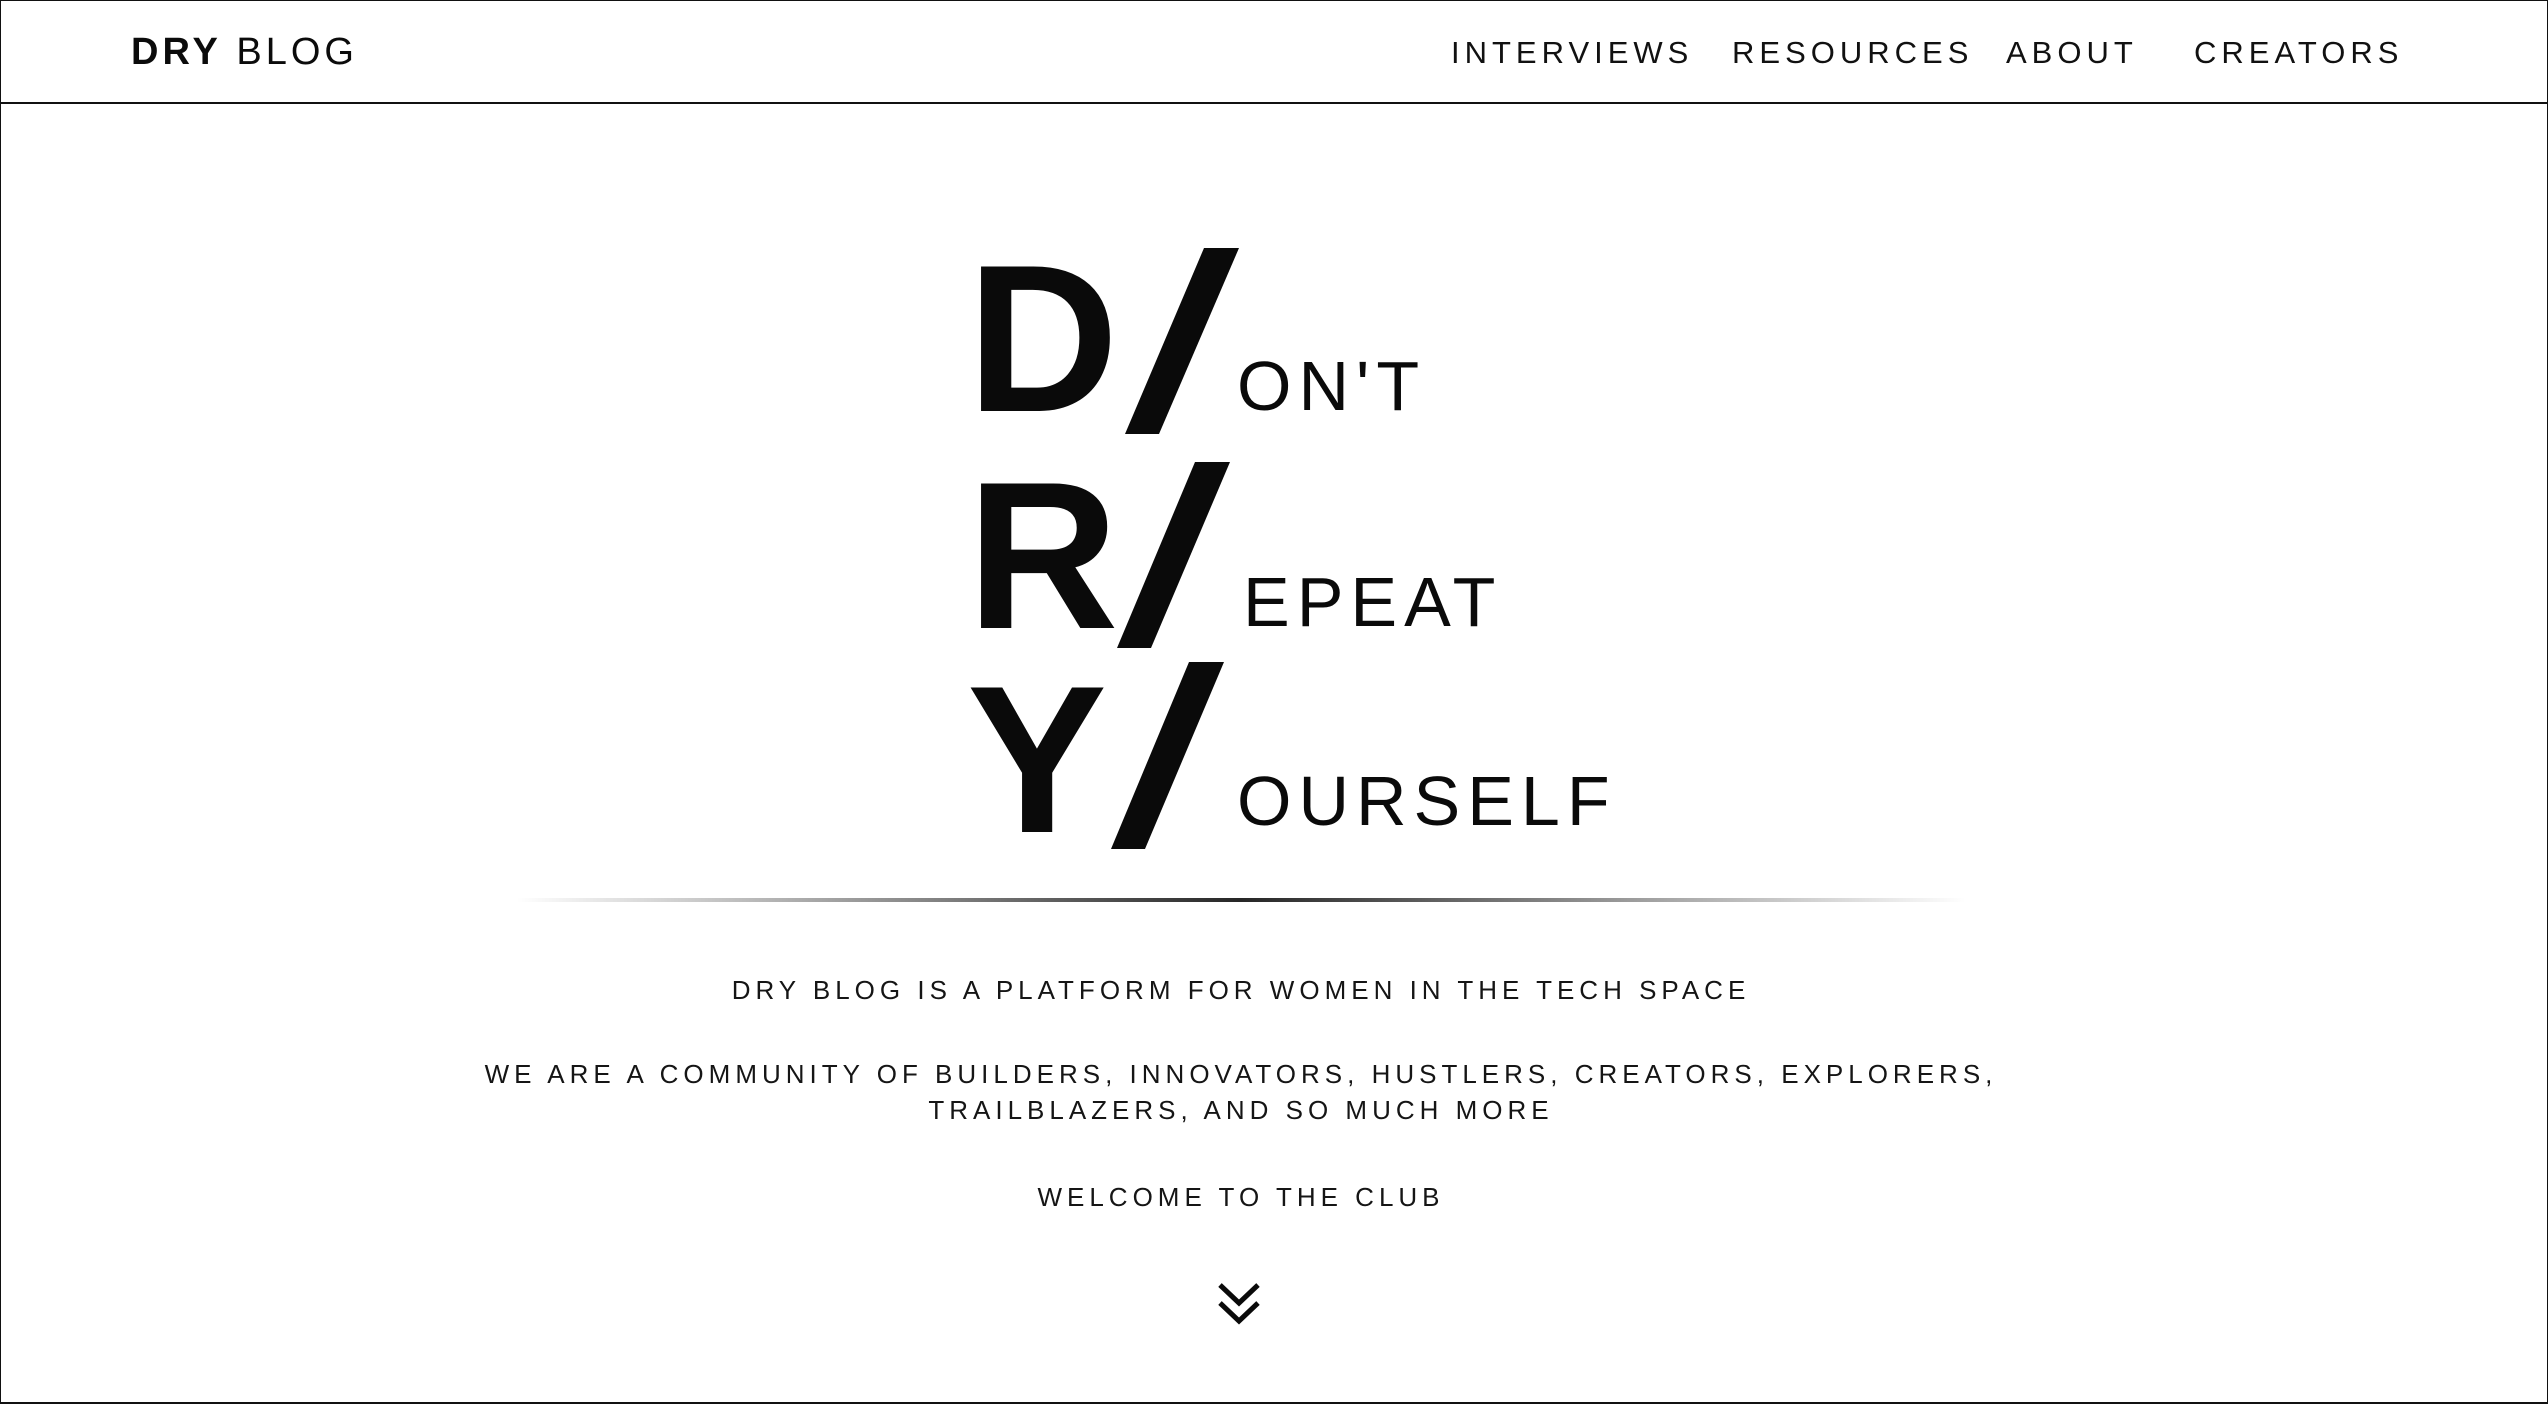  Describe the element at coordinates (1043, 555) in the screenshot. I see `hero-letter-r: R` at that location.